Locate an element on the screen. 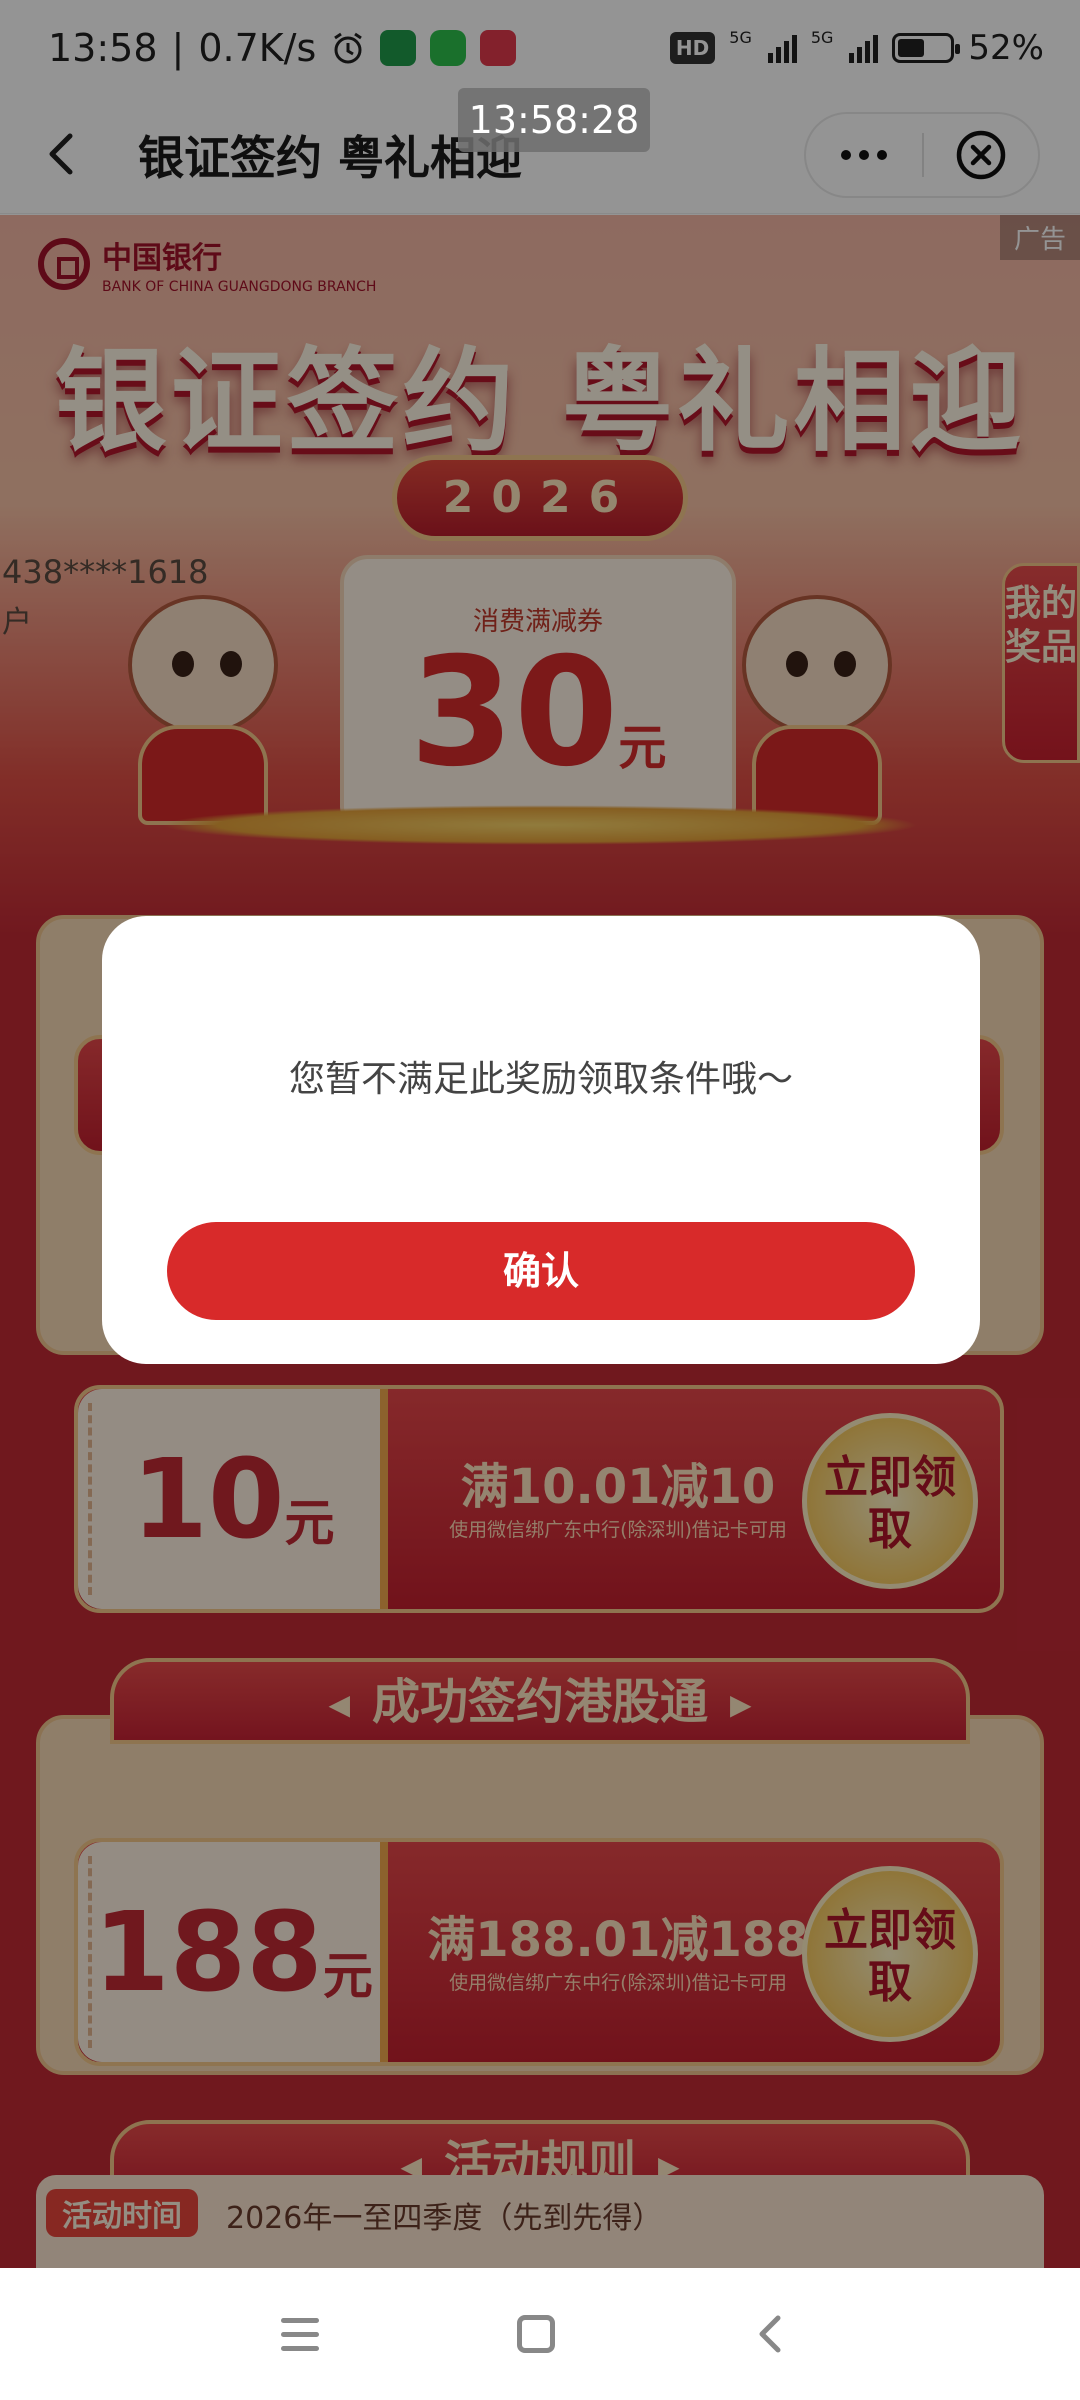 The width and height of the screenshot is (1080, 2400). home-button is located at coordinates (536, 2334).